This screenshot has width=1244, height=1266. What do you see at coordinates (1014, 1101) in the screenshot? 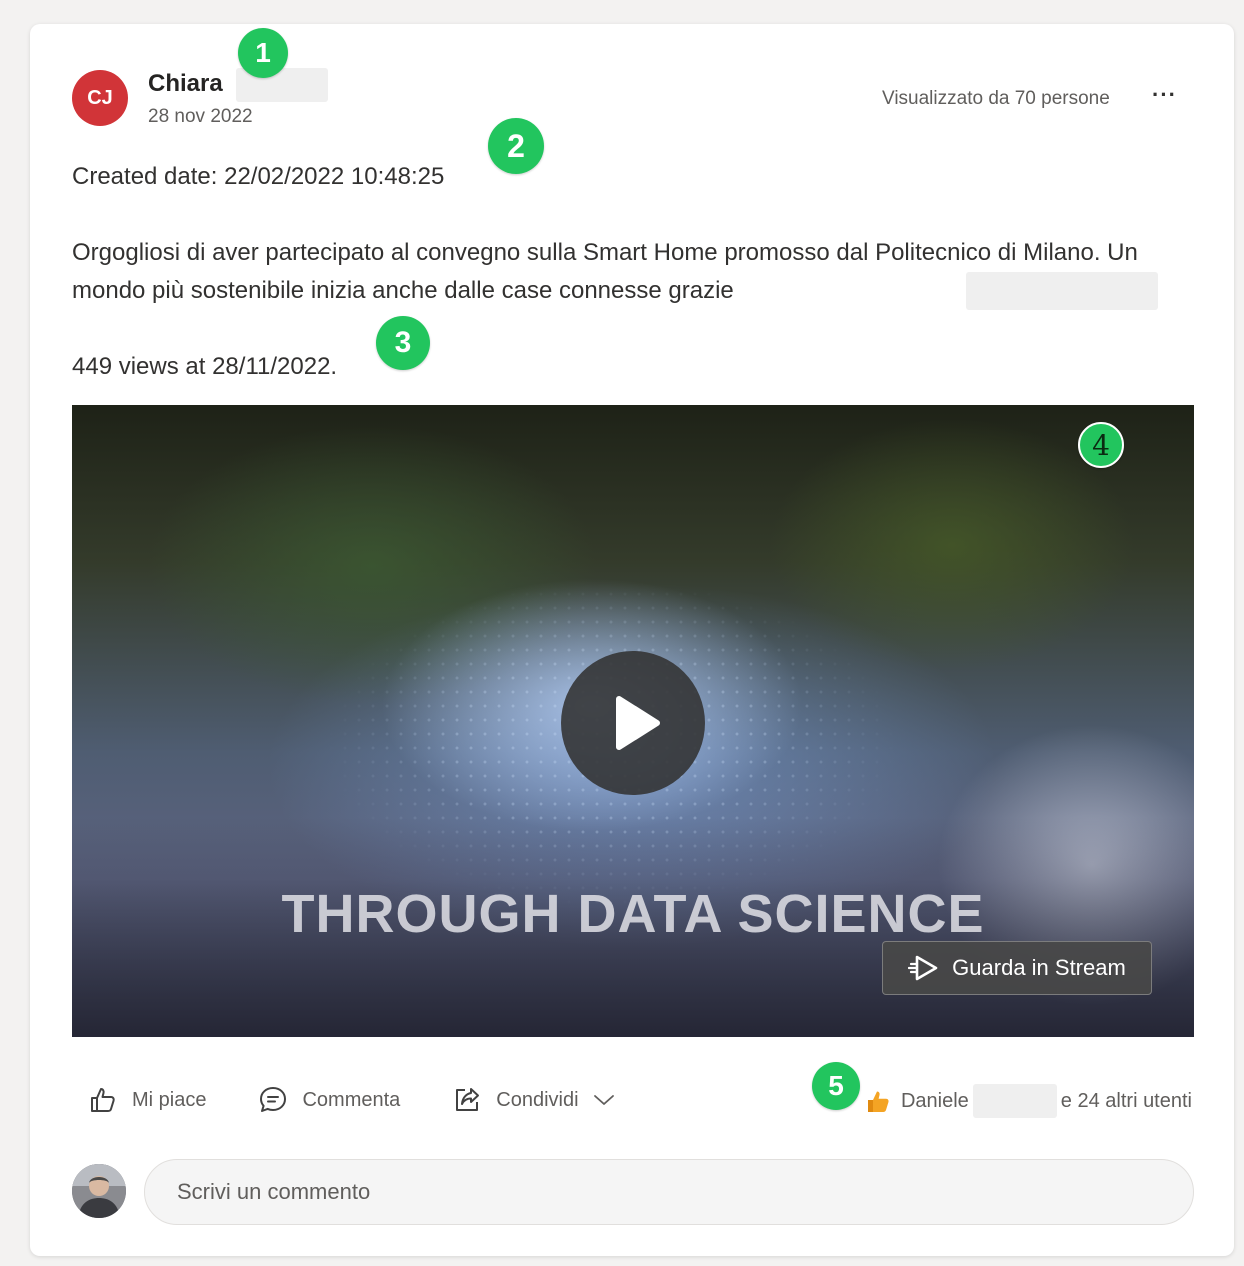
I see `redacted-reactor-surname` at bounding box center [1014, 1101].